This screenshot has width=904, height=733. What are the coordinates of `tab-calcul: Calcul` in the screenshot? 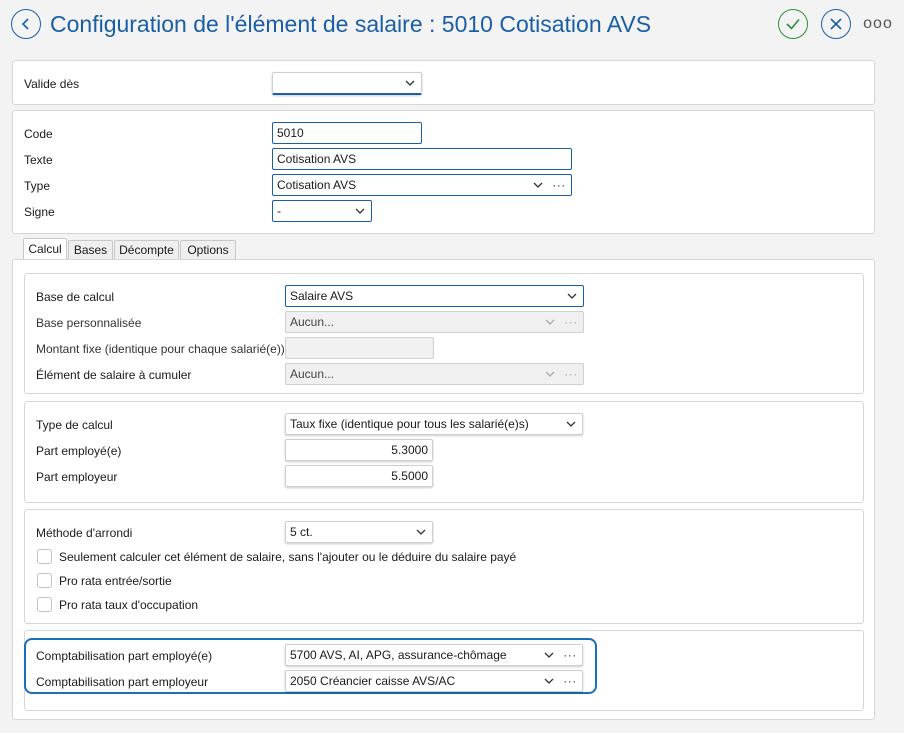 It's located at (45, 249).